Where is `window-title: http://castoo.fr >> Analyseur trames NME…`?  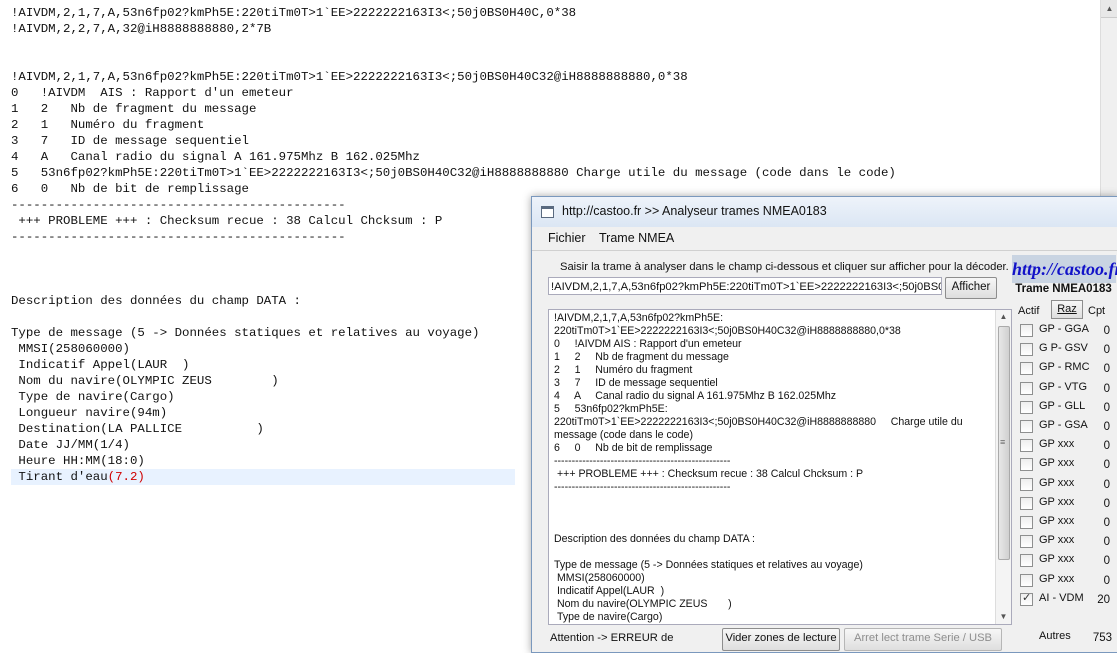 window-title: http://castoo.fr >> Analyseur trames NME… is located at coordinates (694, 211).